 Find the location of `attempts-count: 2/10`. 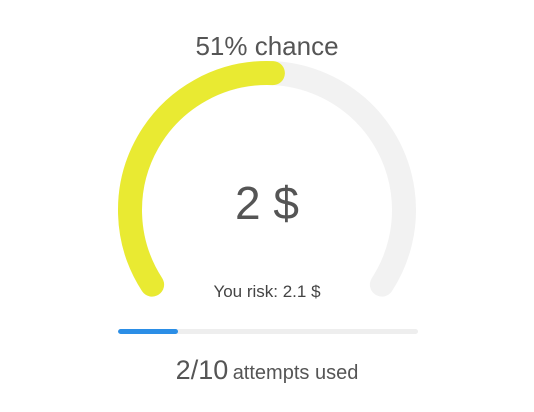

attempts-count: 2/10 is located at coordinates (202, 370).